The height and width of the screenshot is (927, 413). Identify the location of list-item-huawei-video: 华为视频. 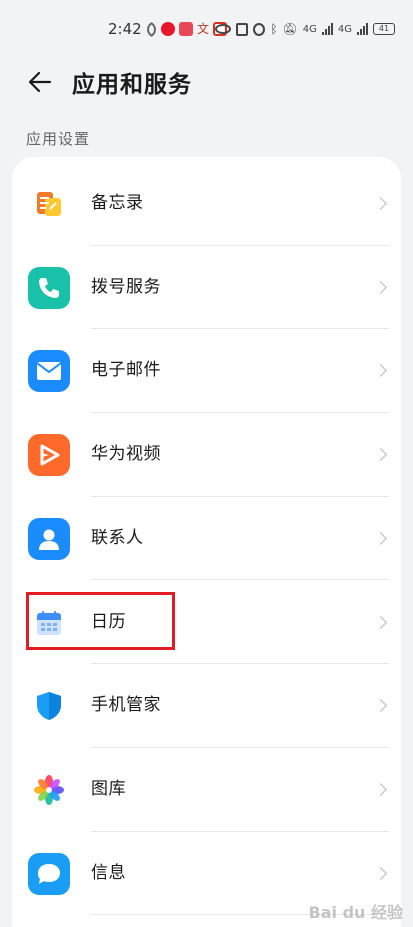
(206, 455).